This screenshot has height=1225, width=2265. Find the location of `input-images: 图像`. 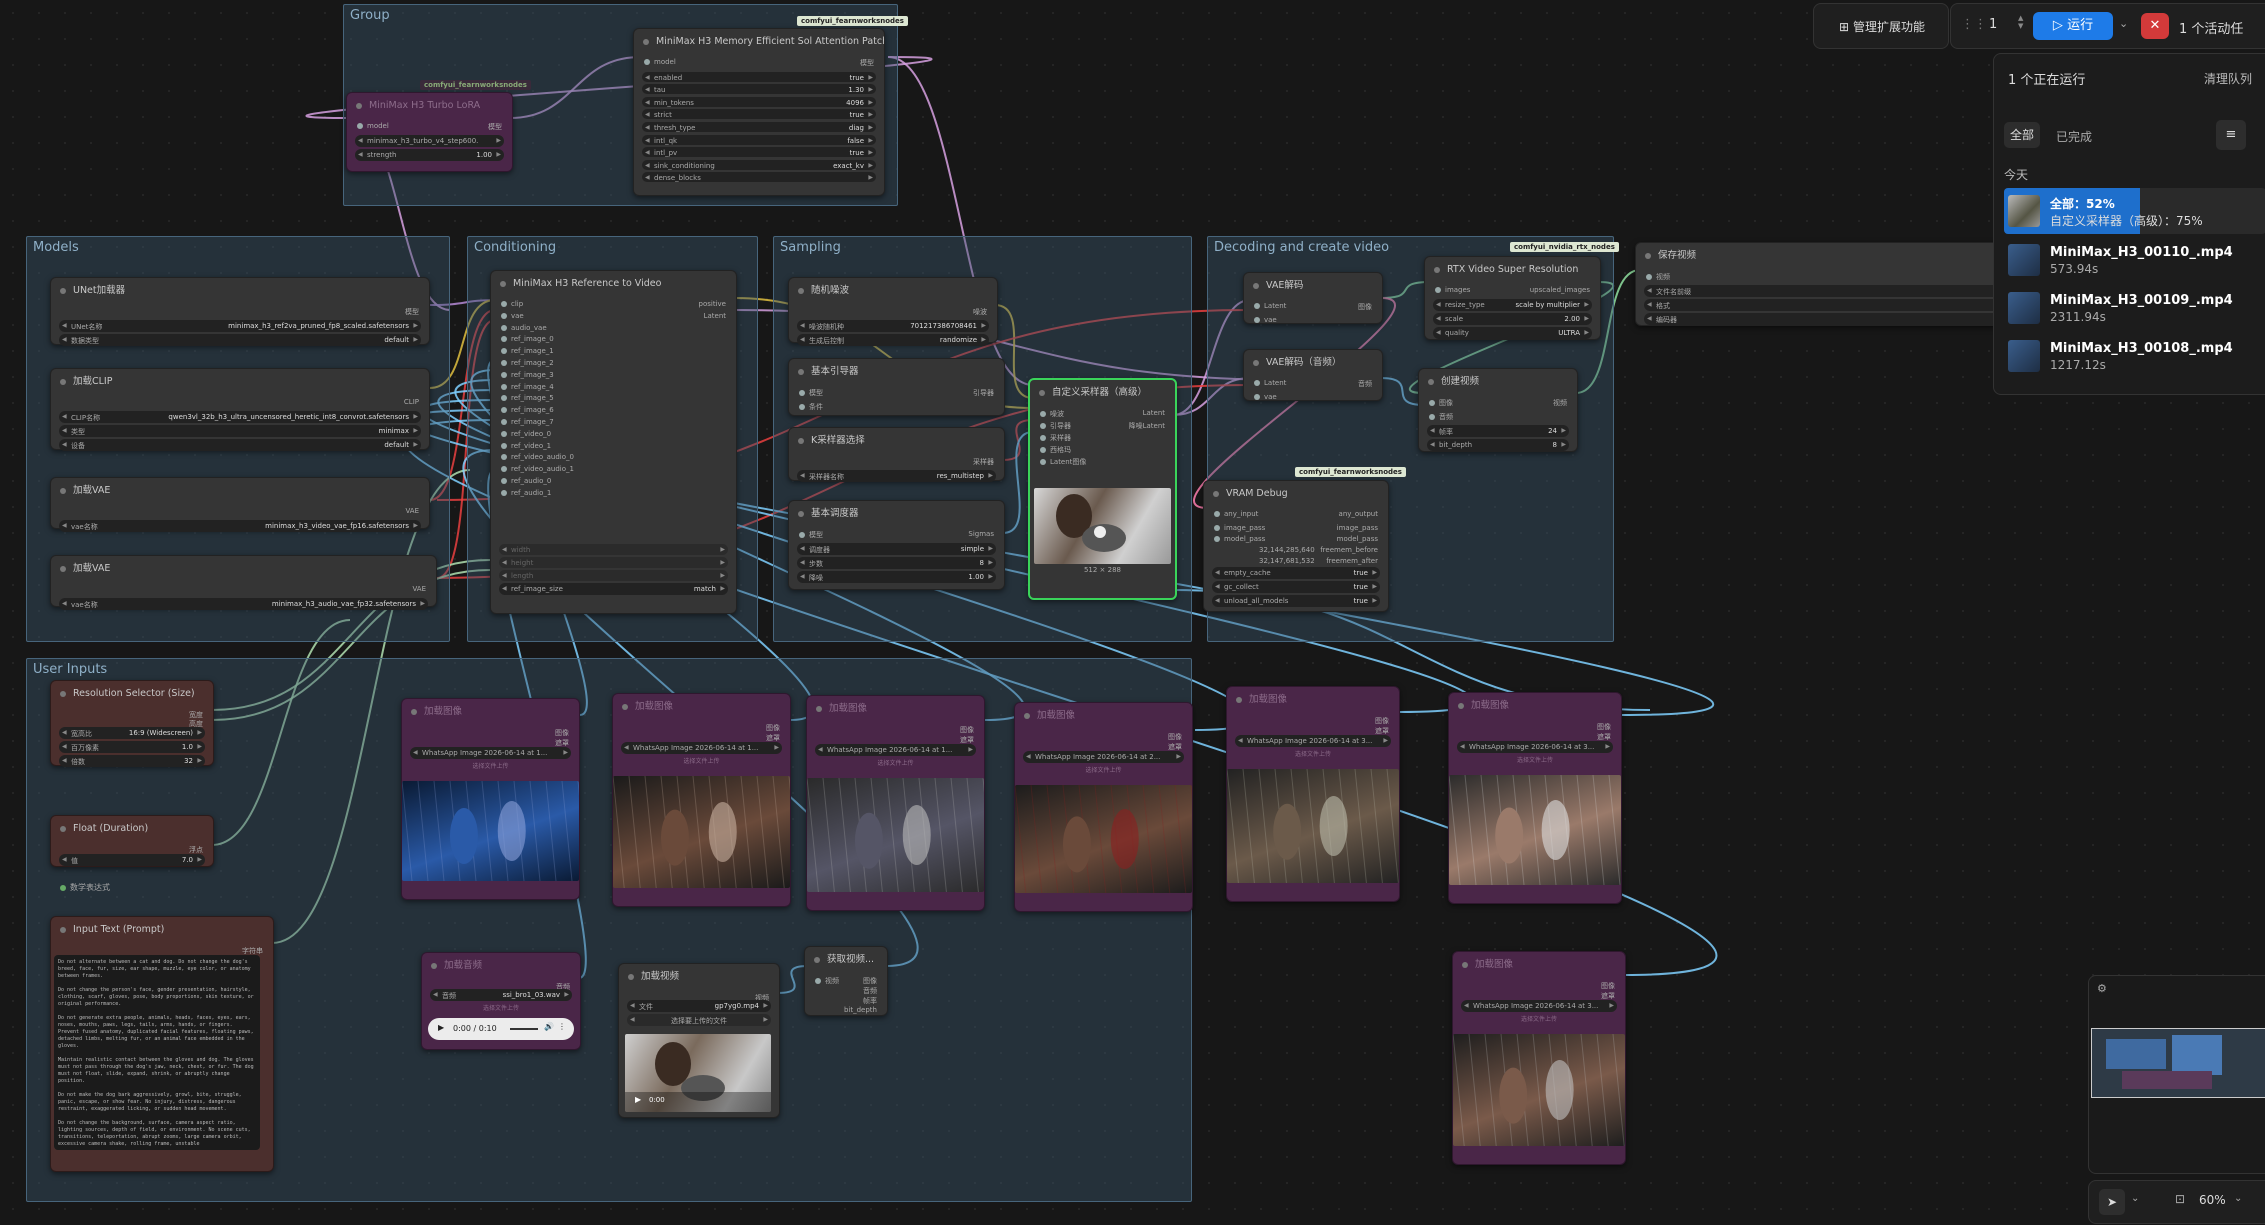

input-images: 图像 is located at coordinates (1441, 403).